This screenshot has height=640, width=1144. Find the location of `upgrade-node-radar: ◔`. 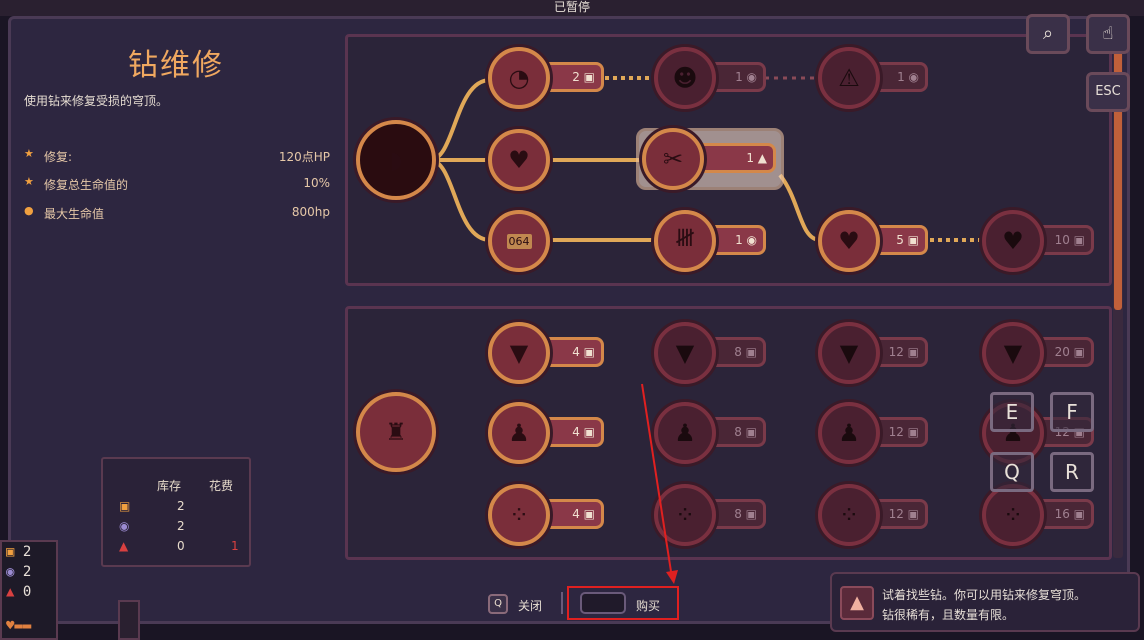

upgrade-node-radar: ◔ is located at coordinates (519, 78).